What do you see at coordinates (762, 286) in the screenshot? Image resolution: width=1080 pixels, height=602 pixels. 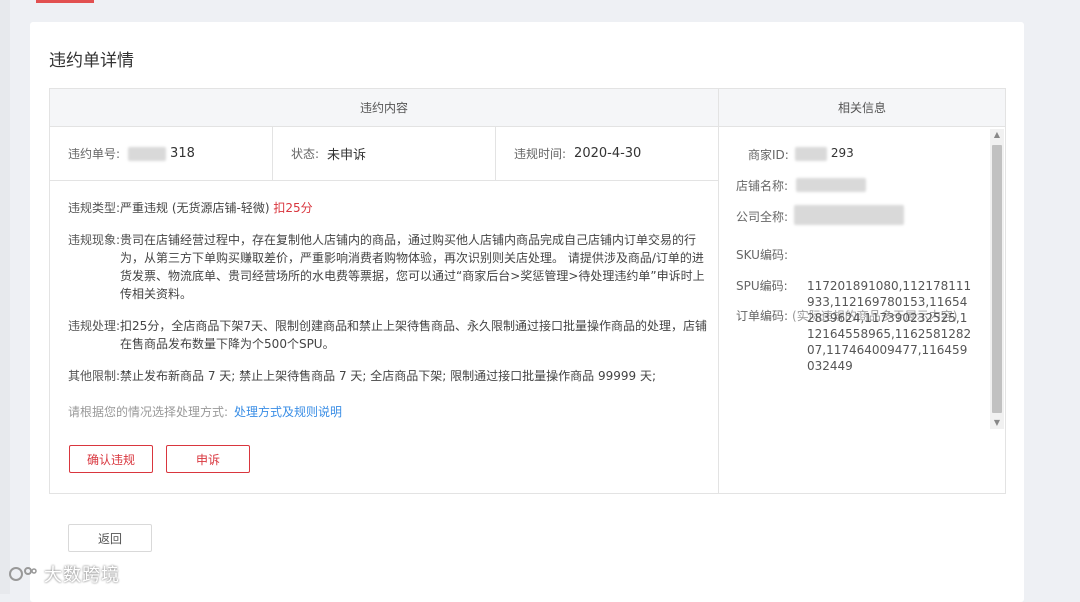 I see `spu-label: SPU编码:` at bounding box center [762, 286].